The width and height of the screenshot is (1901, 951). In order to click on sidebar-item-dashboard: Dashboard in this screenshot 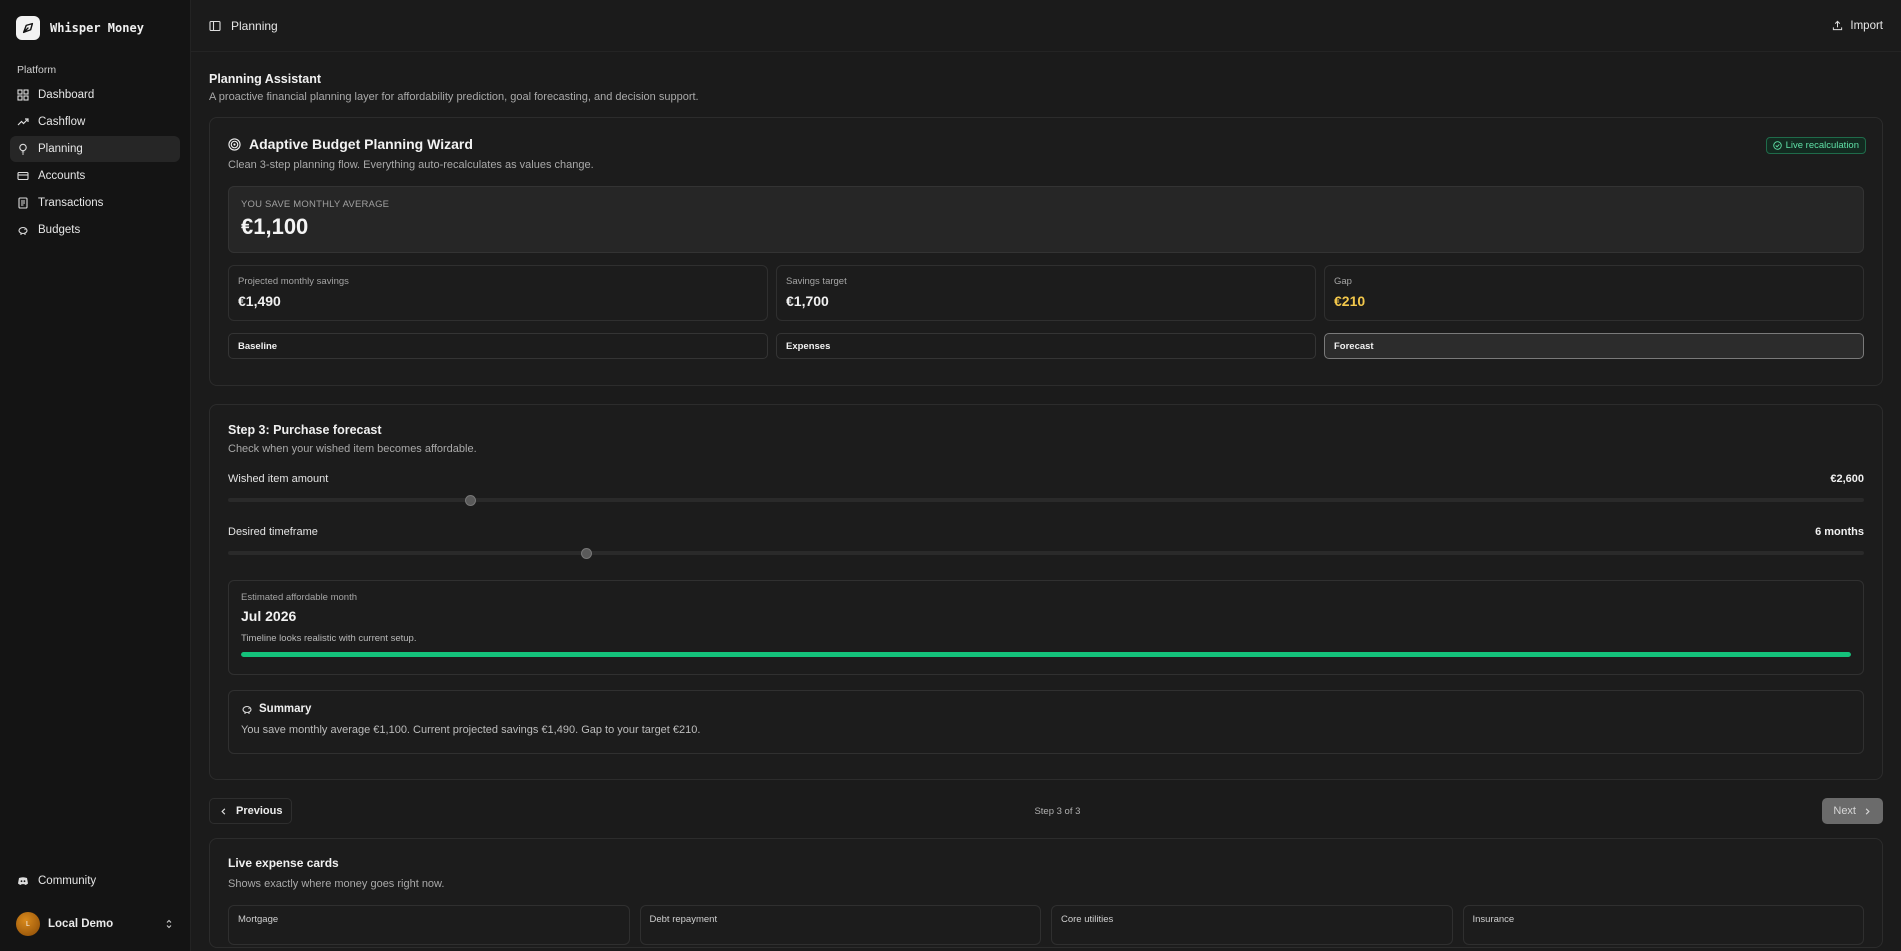, I will do `click(95, 95)`.